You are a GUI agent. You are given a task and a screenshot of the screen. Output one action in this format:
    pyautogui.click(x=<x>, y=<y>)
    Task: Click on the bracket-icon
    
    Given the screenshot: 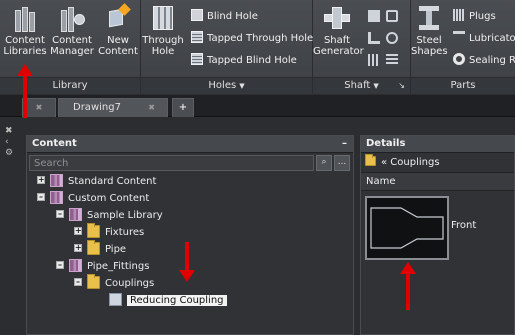 What is the action you would take?
    pyautogui.click(x=374, y=38)
    